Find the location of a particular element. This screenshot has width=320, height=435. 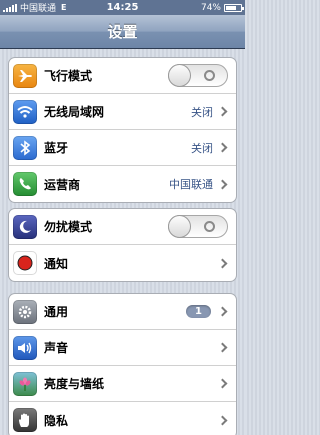

settings-row-privacy: 隐私 is located at coordinates (122, 418).